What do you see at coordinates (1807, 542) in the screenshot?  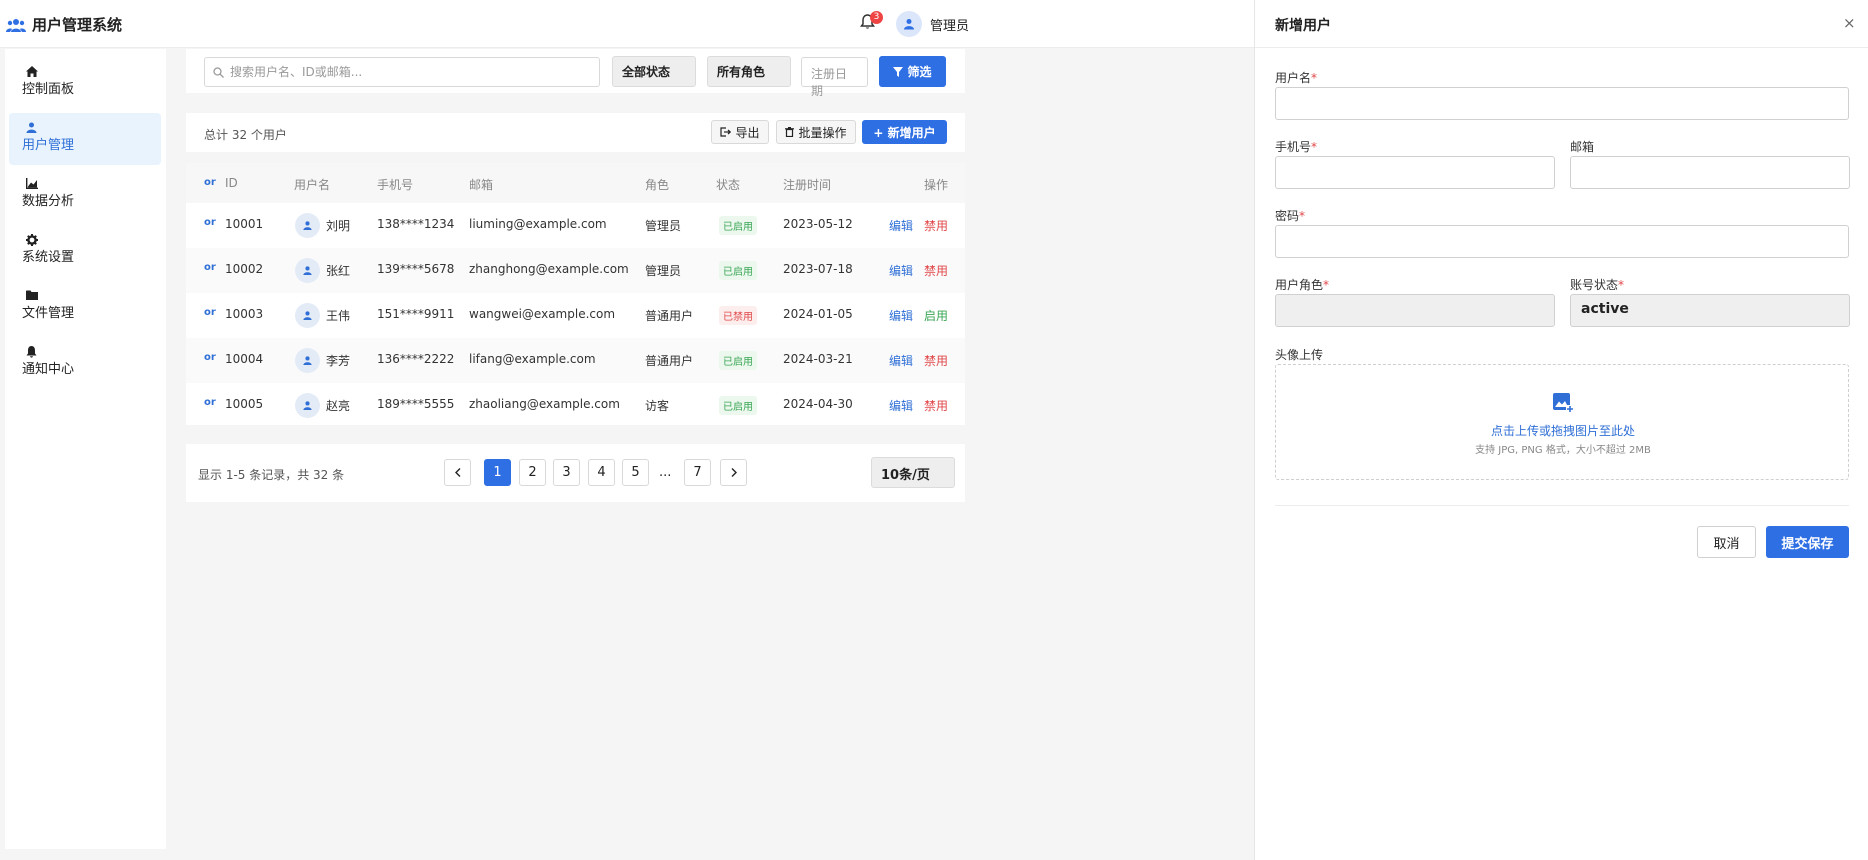 I see `submit-save-button: 提交保存` at bounding box center [1807, 542].